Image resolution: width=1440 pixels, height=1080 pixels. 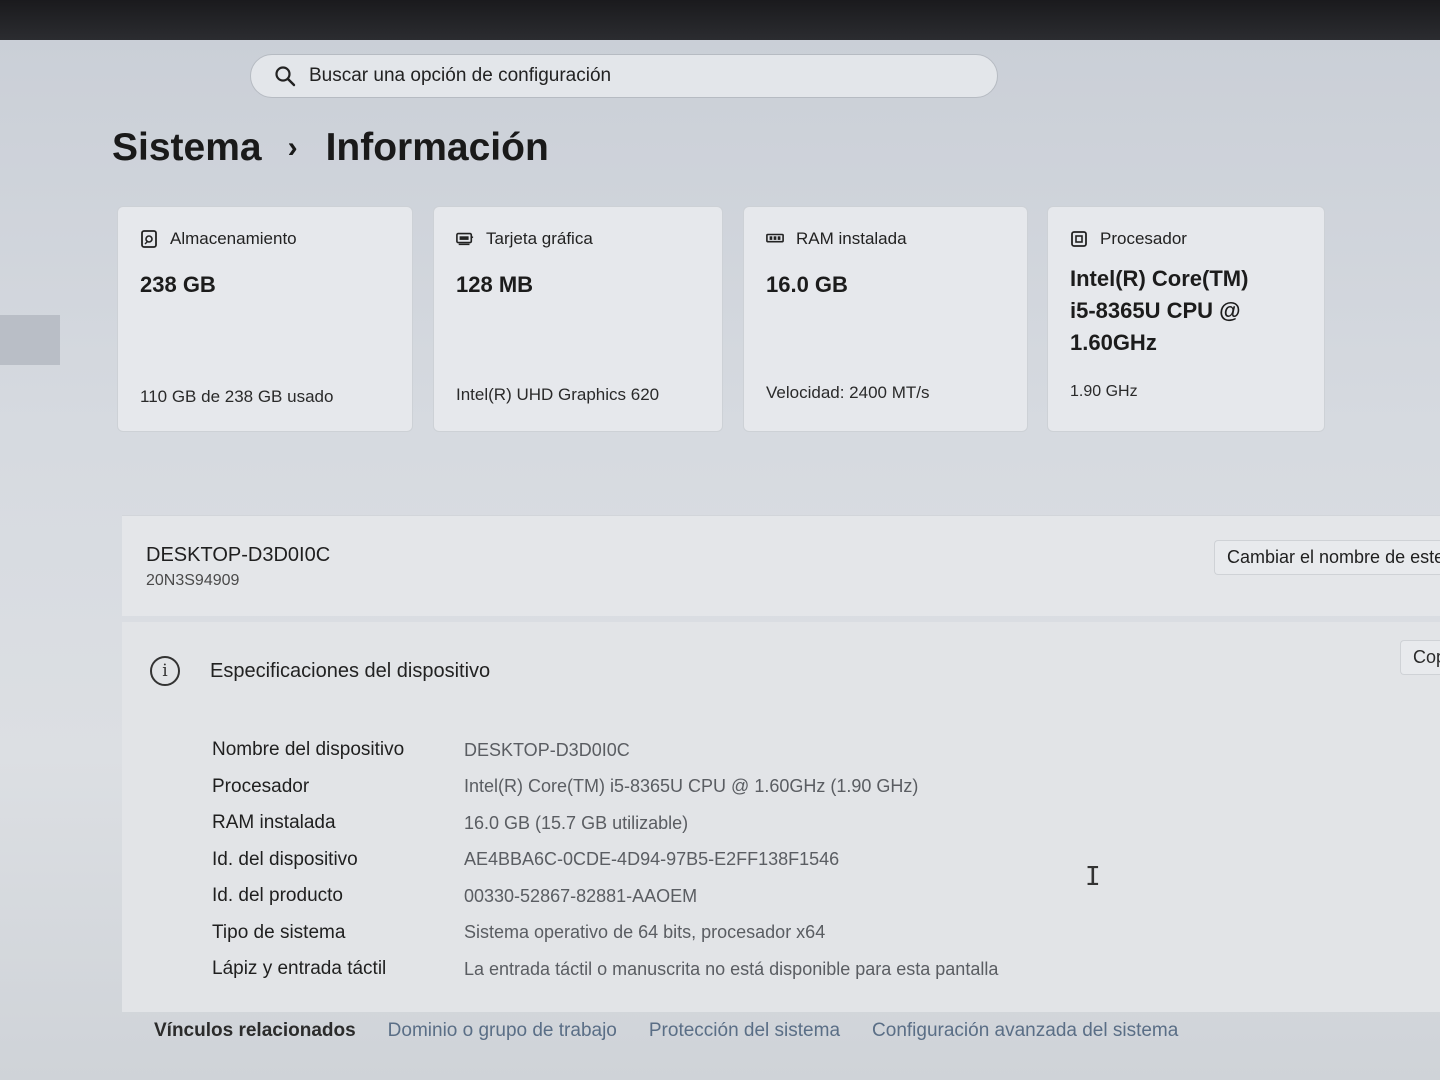 I want to click on card-subtitle: Velocidad: 2400 MT/s, so click(x=848, y=392).